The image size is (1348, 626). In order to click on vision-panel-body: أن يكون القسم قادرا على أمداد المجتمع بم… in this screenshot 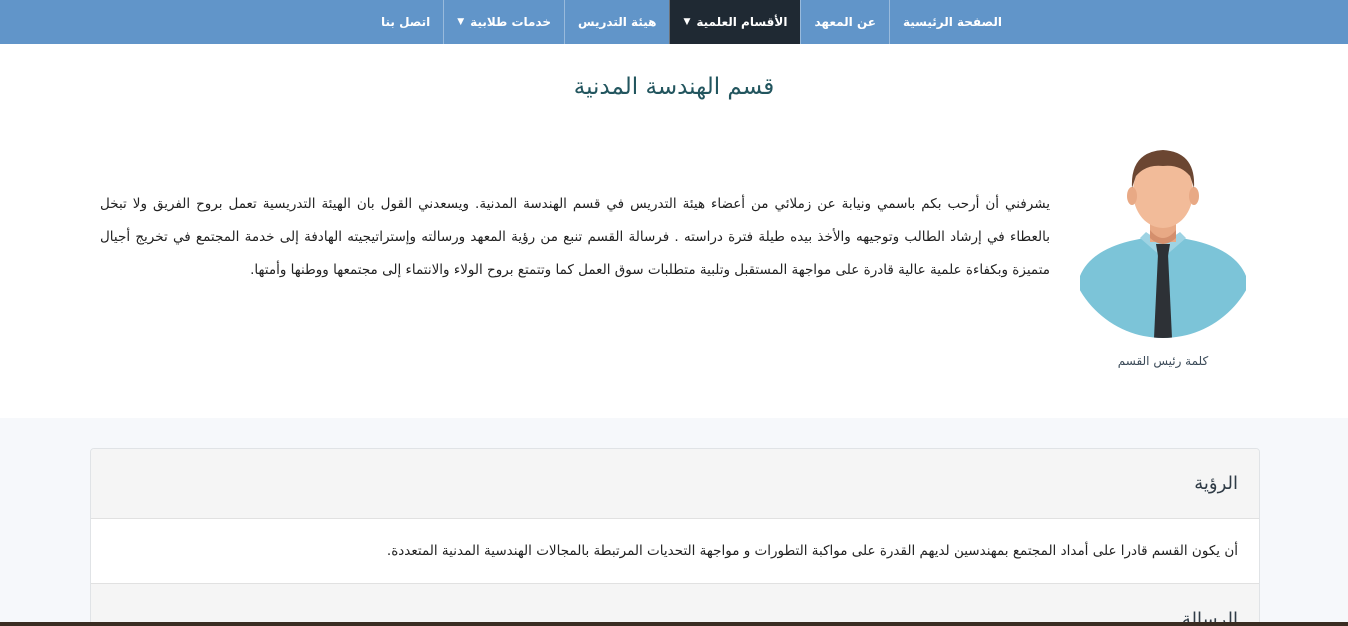, I will do `click(675, 551)`.